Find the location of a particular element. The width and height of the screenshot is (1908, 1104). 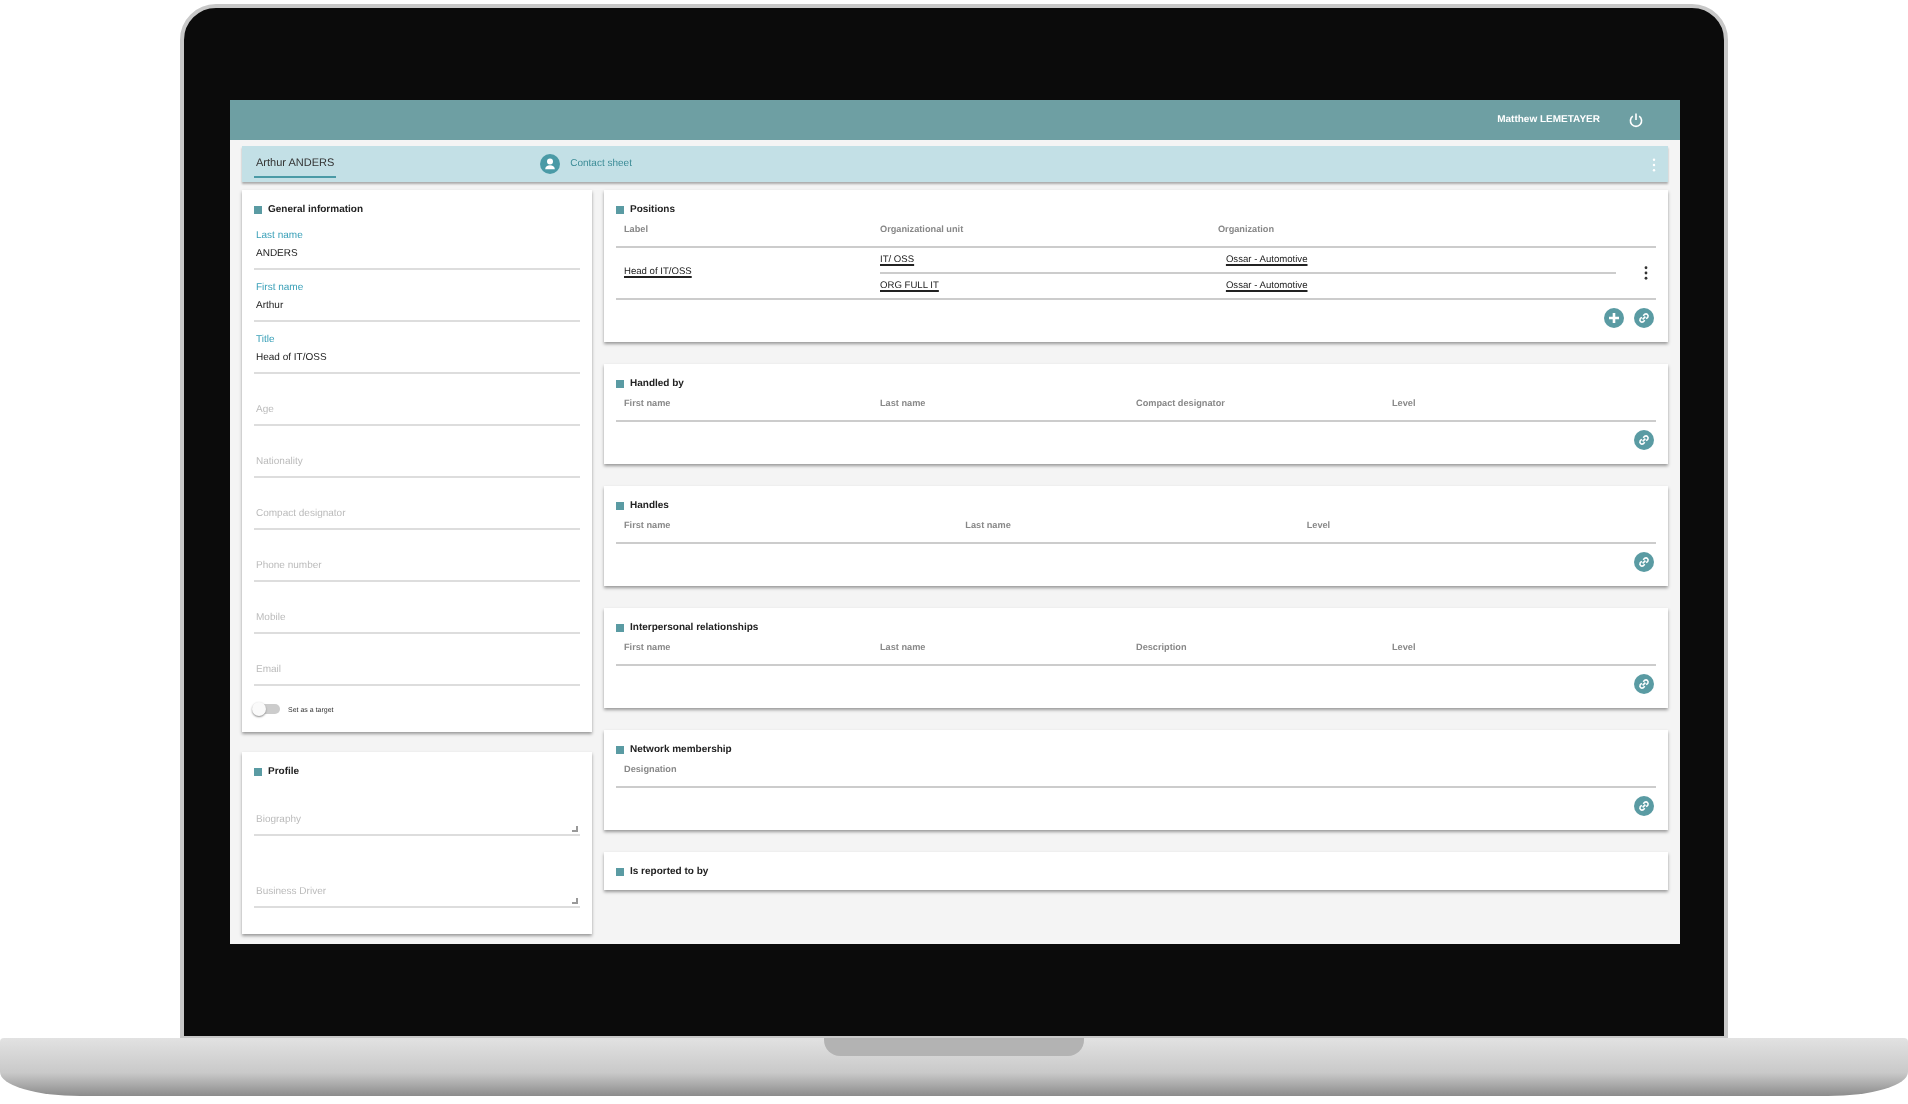

add-button is located at coordinates (1614, 318).